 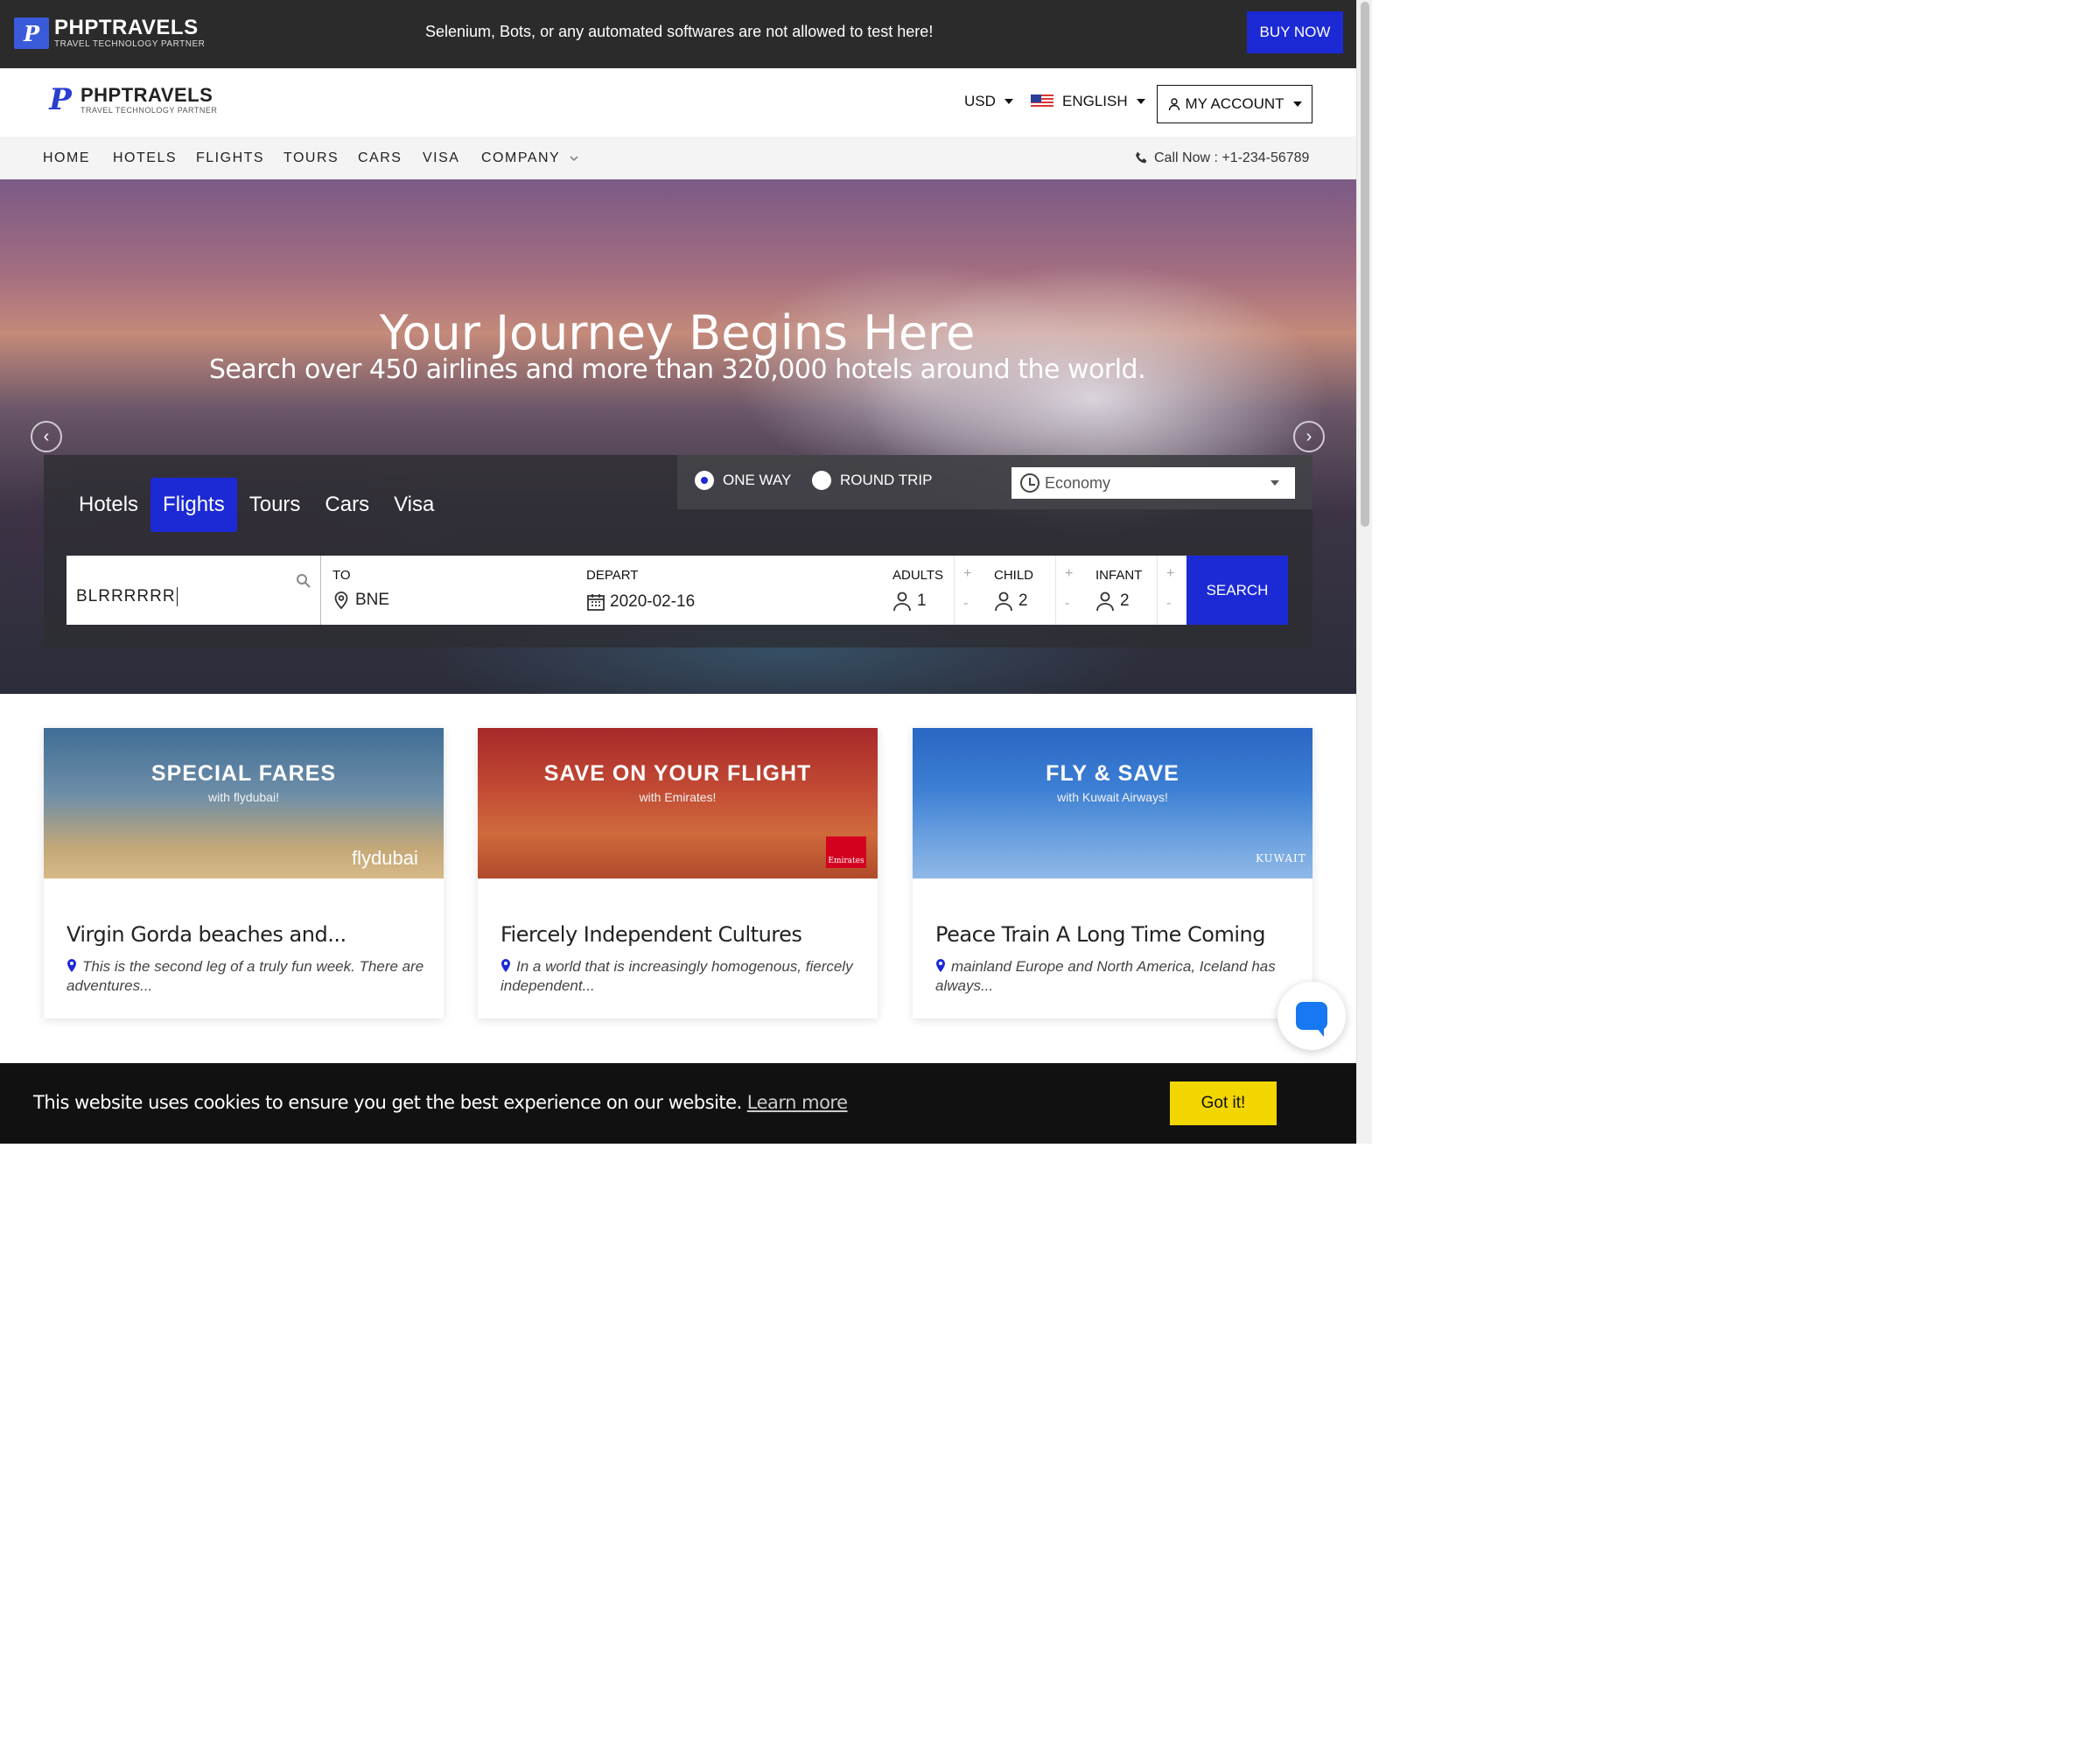 What do you see at coordinates (677, 773) in the screenshot?
I see `banner-title: SAVE ON YOUR FLIGHT` at bounding box center [677, 773].